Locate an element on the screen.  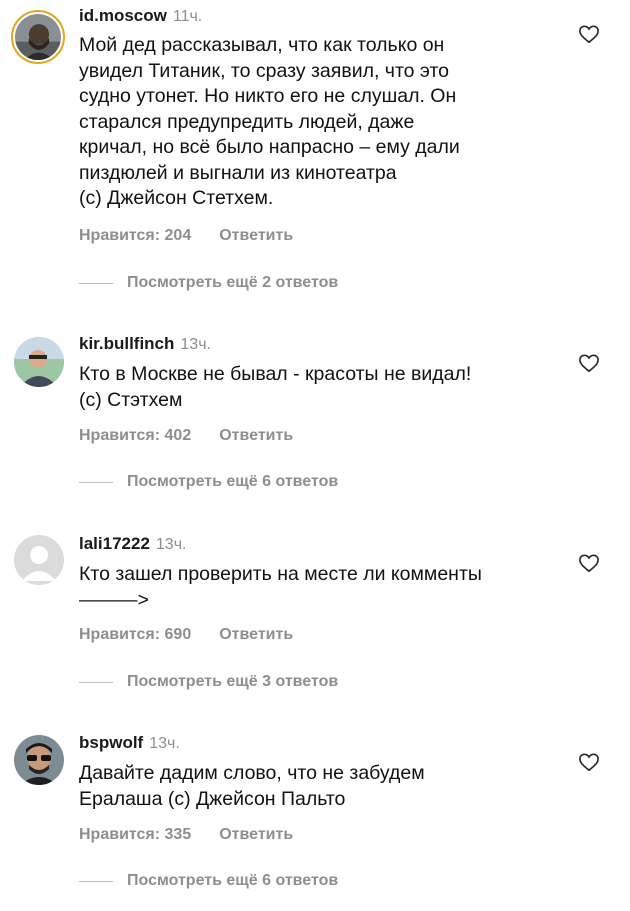
likes-count: Нравится: 402 is located at coordinates (135, 435).